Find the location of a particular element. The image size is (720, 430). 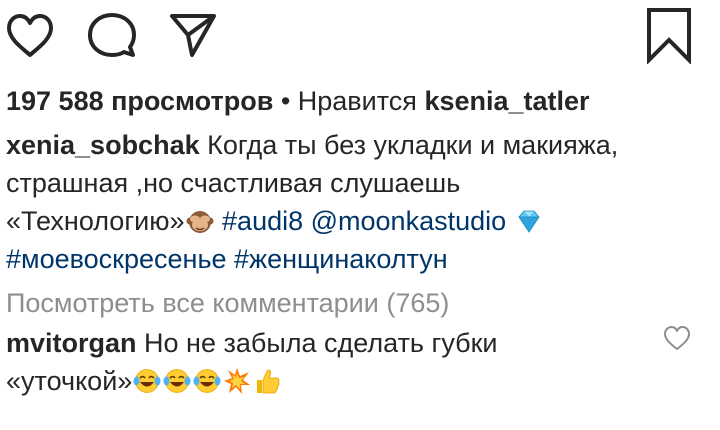

comment-line: «уточкой» is located at coordinates (144, 381).